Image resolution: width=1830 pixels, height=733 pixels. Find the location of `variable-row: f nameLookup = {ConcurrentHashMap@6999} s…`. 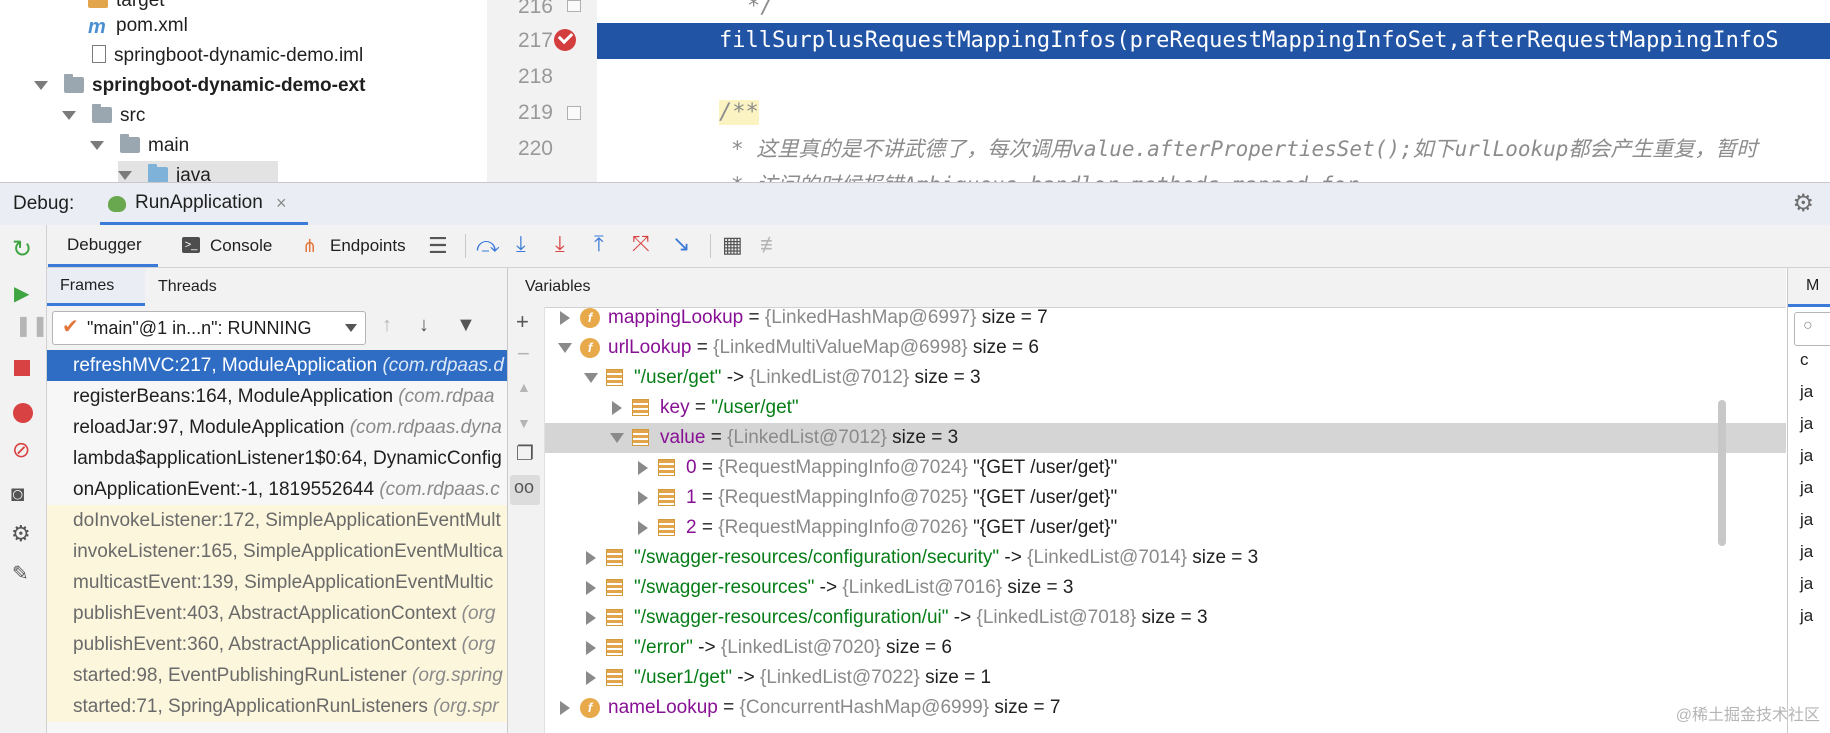

variable-row: f nameLookup = {ConcurrentHashMap@6999} s… is located at coordinates (1165, 708).